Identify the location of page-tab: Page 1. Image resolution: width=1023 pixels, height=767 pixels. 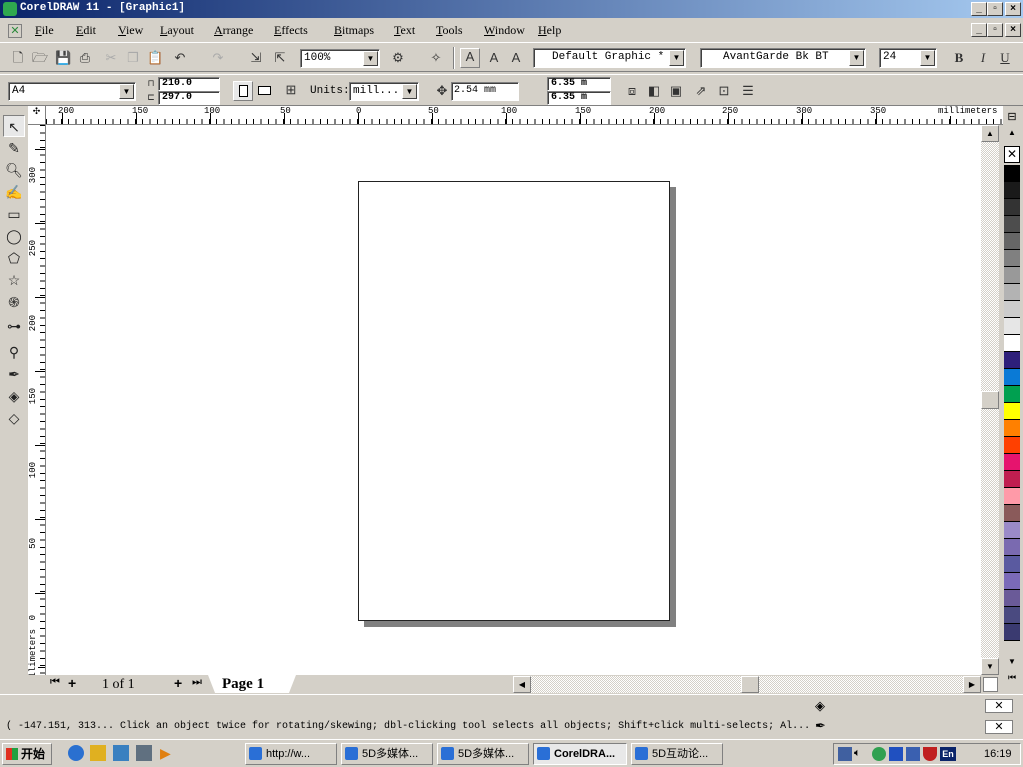
(252, 684).